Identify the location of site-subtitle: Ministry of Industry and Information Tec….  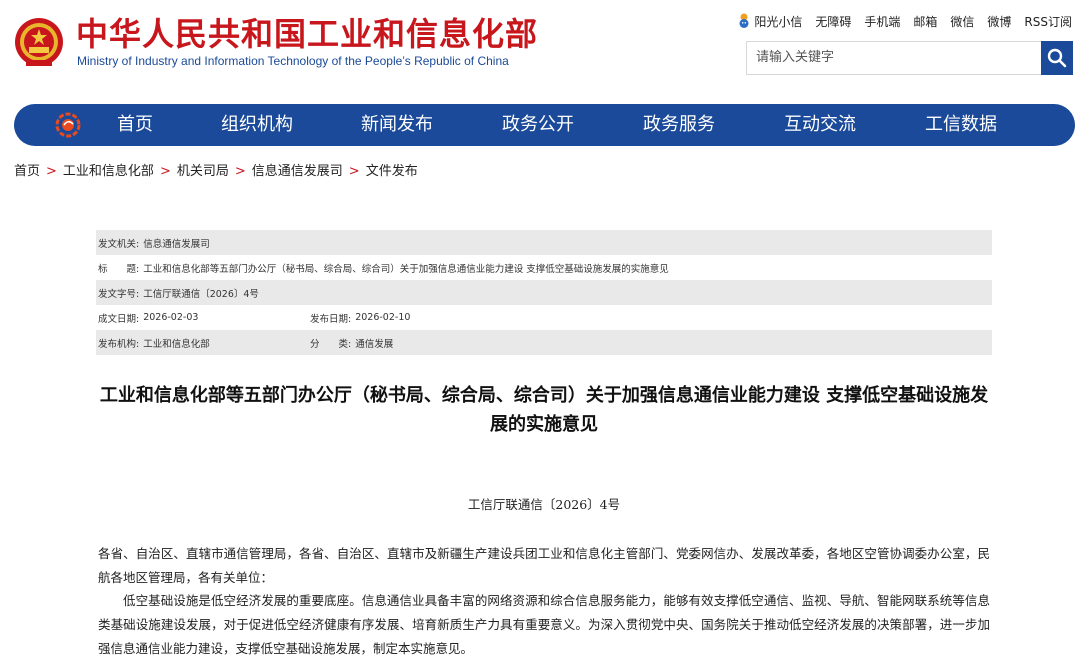
(293, 61).